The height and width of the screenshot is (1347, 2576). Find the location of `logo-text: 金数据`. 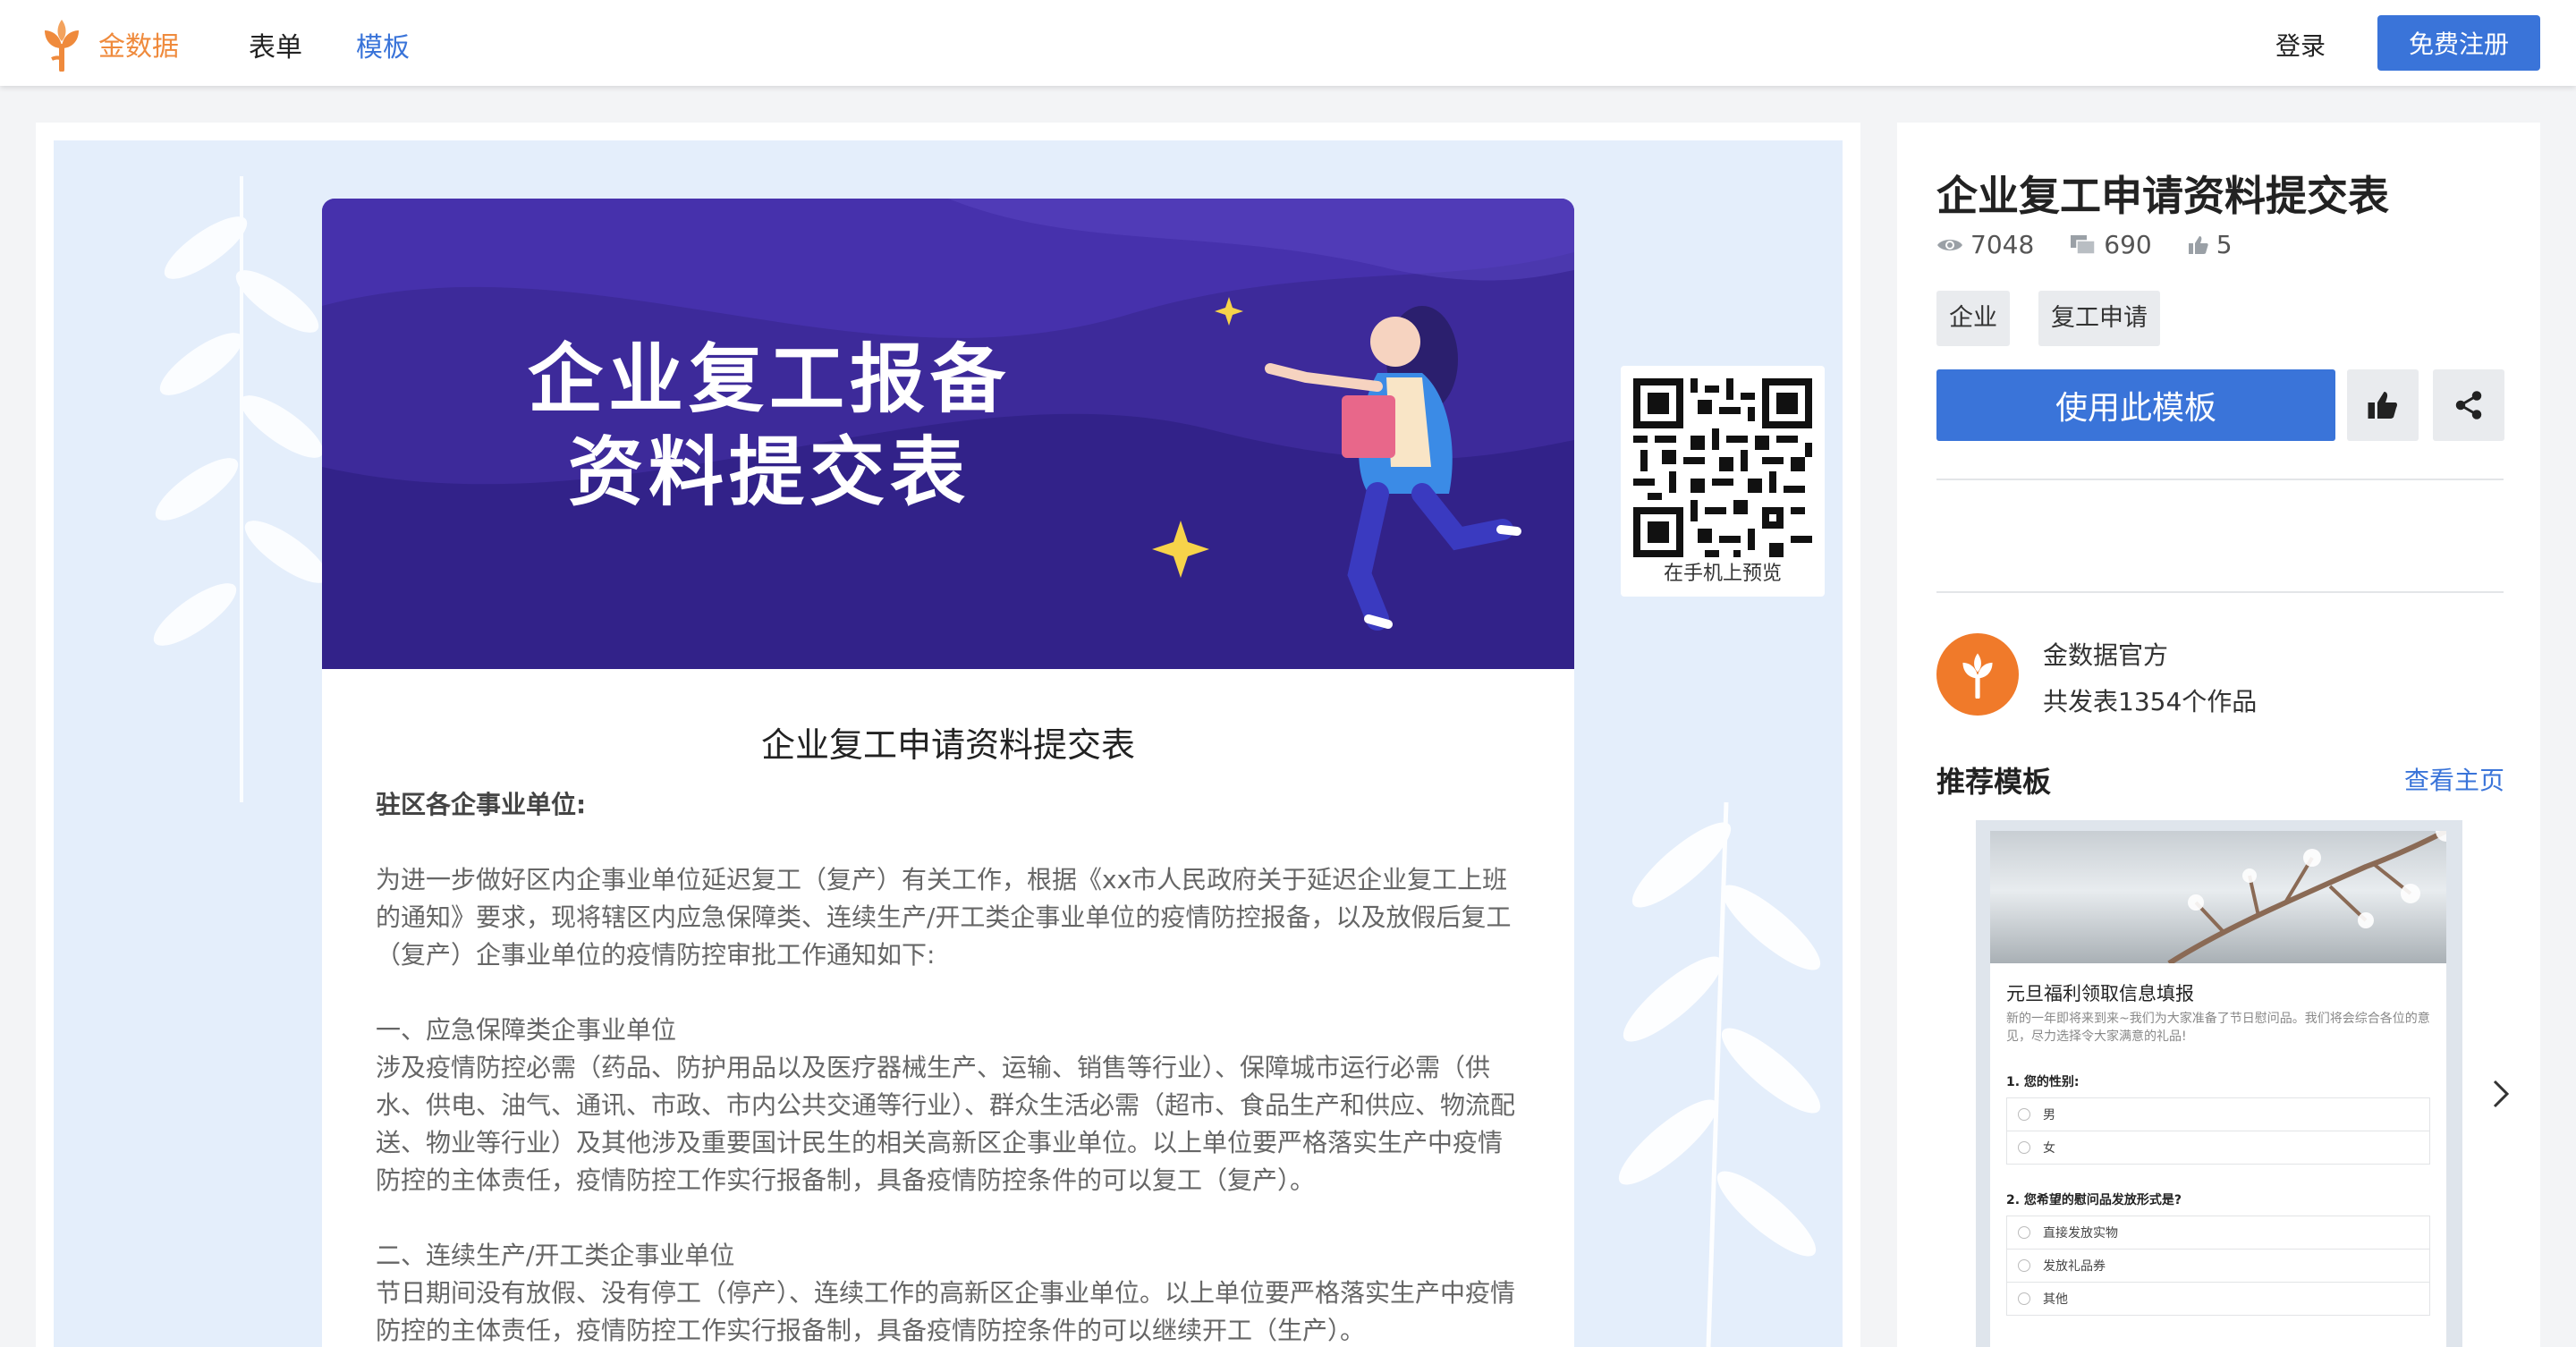

logo-text: 金数据 is located at coordinates (138, 47).